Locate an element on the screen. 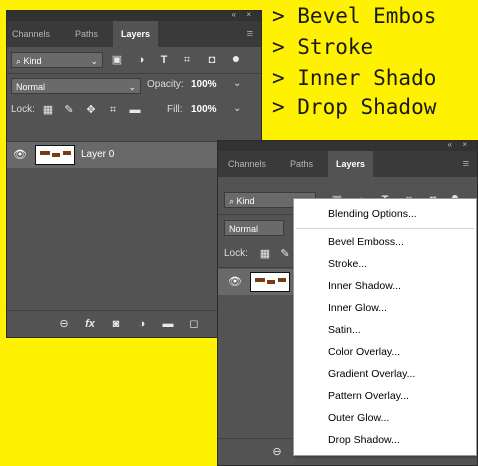  smart-object-filter-icon: ◘ is located at coordinates (212, 60).